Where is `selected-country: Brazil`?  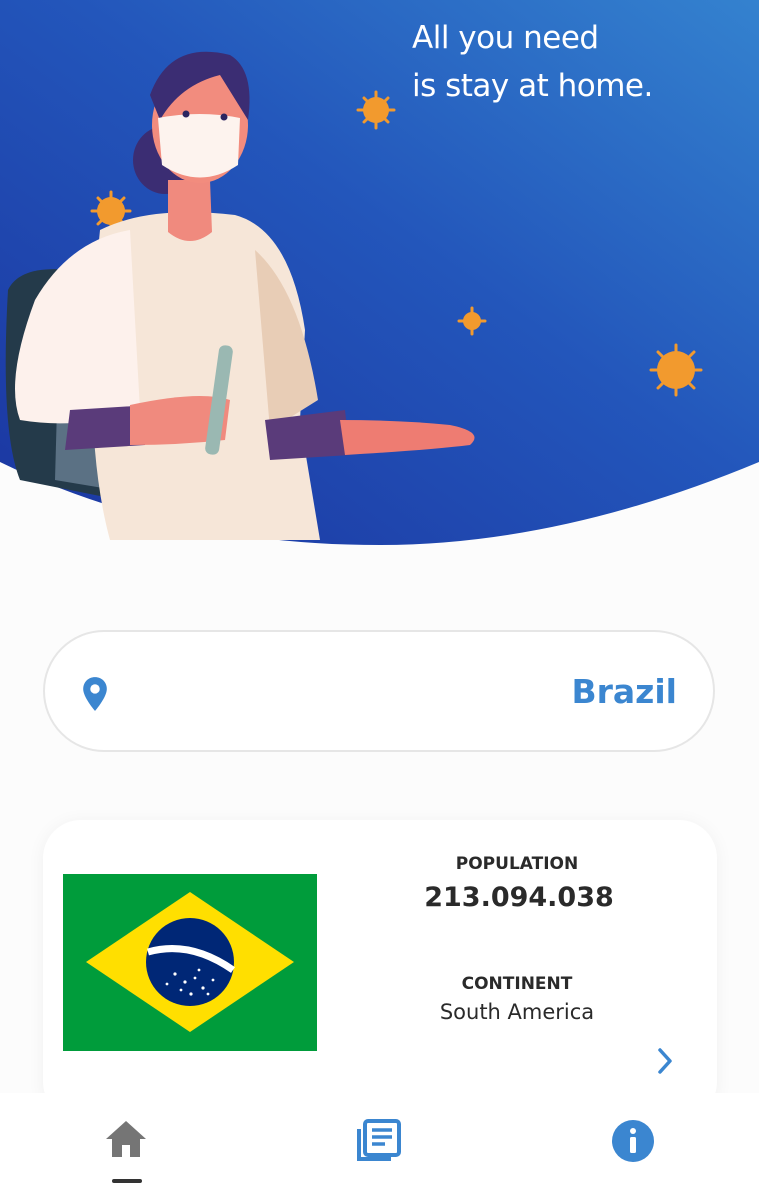 selected-country: Brazil is located at coordinates (624, 691).